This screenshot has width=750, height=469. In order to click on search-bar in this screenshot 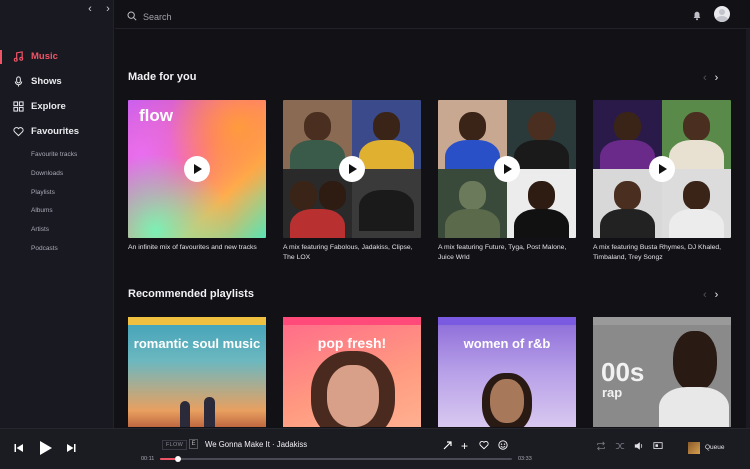, I will do `click(235, 17)`.